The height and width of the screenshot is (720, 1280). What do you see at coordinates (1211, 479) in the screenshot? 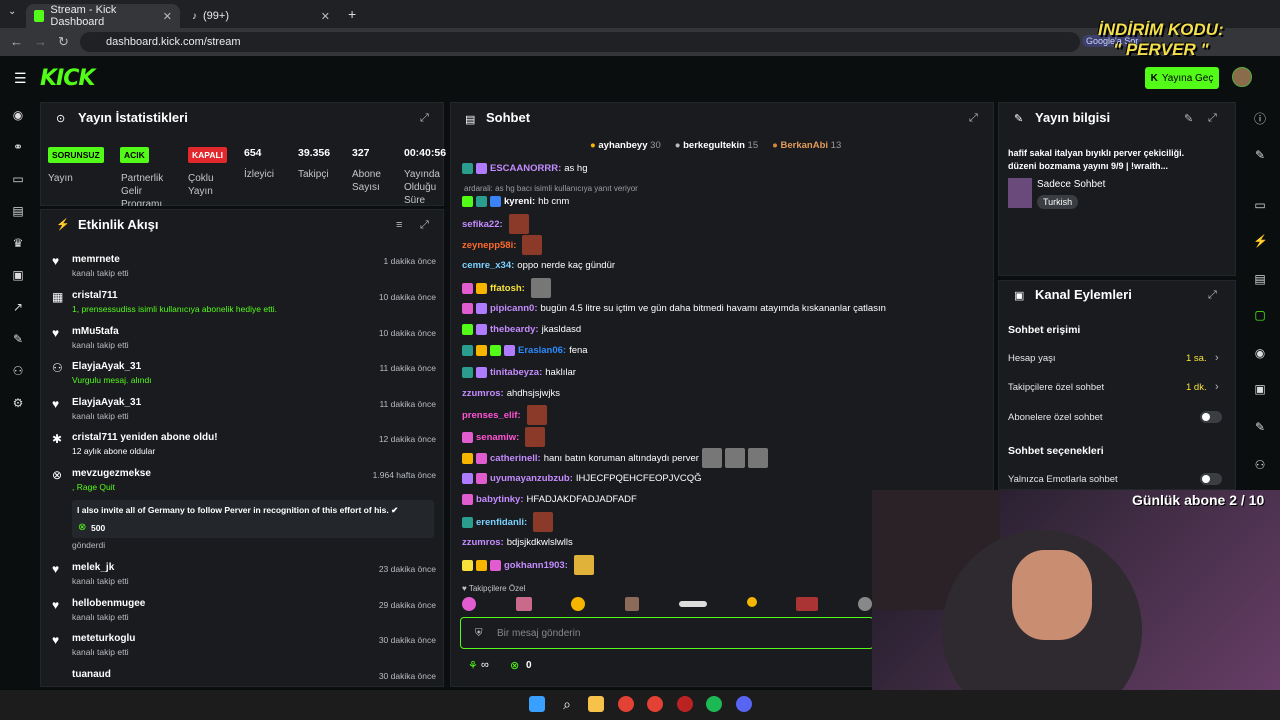
I see `emote-only-toggle` at bounding box center [1211, 479].